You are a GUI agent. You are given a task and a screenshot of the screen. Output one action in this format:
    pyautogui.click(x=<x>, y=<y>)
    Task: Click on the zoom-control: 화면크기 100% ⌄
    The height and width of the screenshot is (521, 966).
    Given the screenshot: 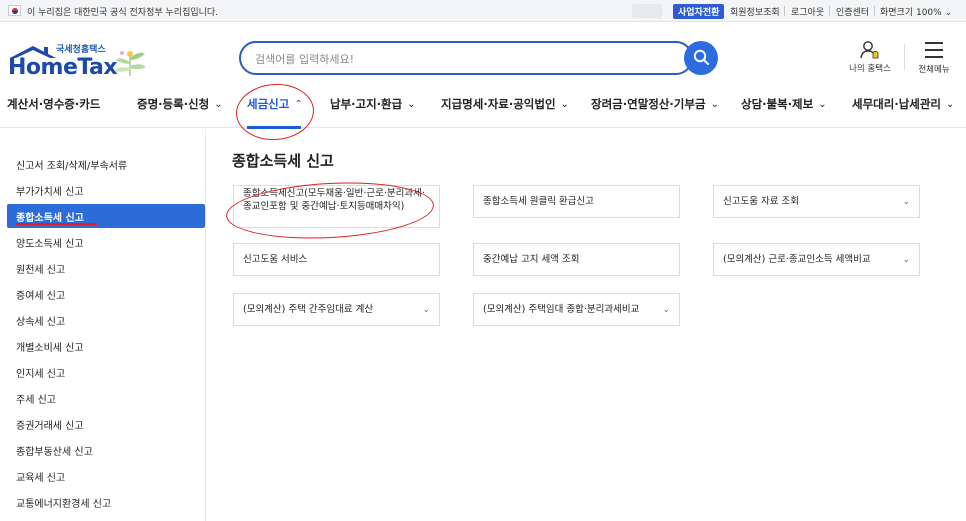 What is the action you would take?
    pyautogui.click(x=916, y=11)
    